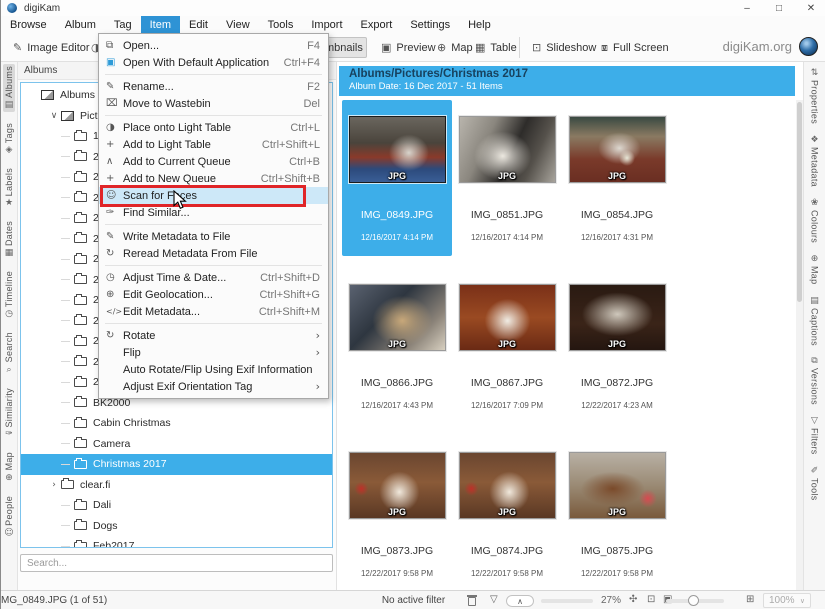 The image size is (825, 609). What do you see at coordinates (651, 599) in the screenshot?
I see `select-frame-icon: ⊡` at bounding box center [651, 599].